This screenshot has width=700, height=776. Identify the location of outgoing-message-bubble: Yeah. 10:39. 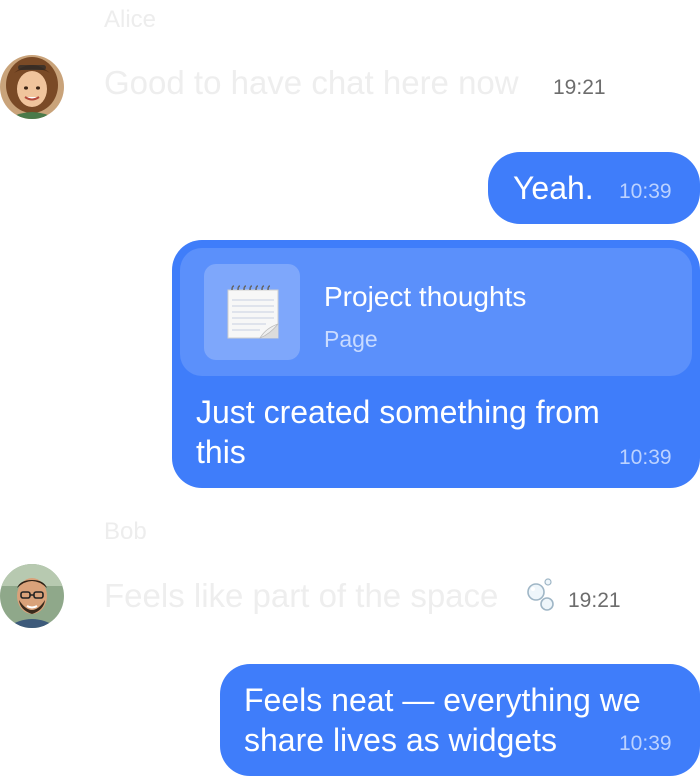
(594, 188).